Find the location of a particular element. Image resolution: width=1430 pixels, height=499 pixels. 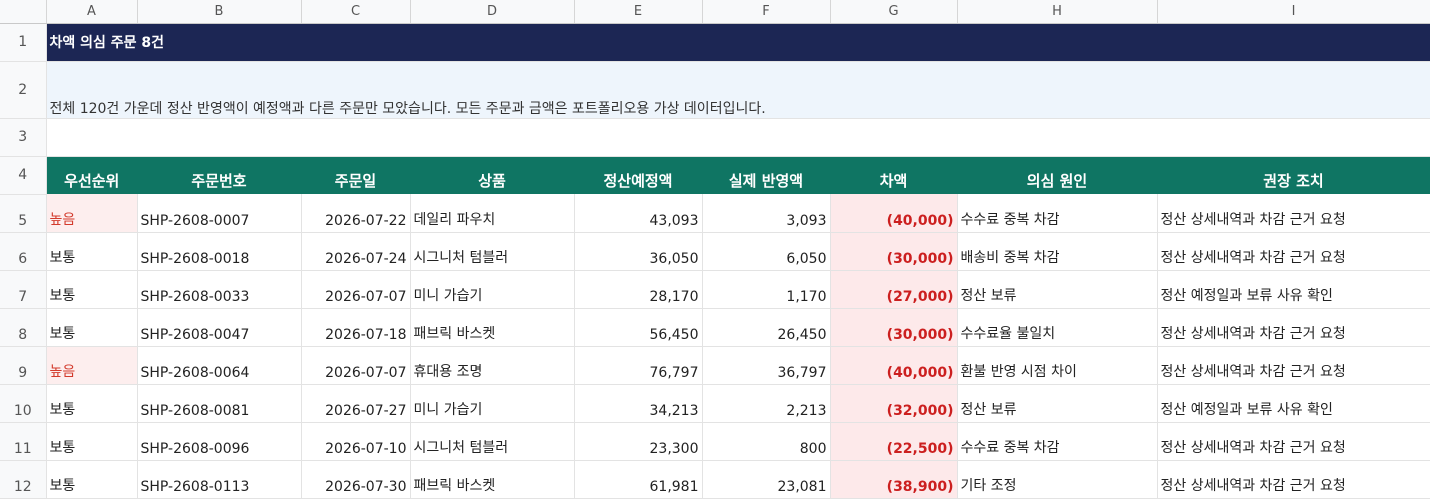

order-no-cell: SHP-2608-0033 is located at coordinates (219, 289).